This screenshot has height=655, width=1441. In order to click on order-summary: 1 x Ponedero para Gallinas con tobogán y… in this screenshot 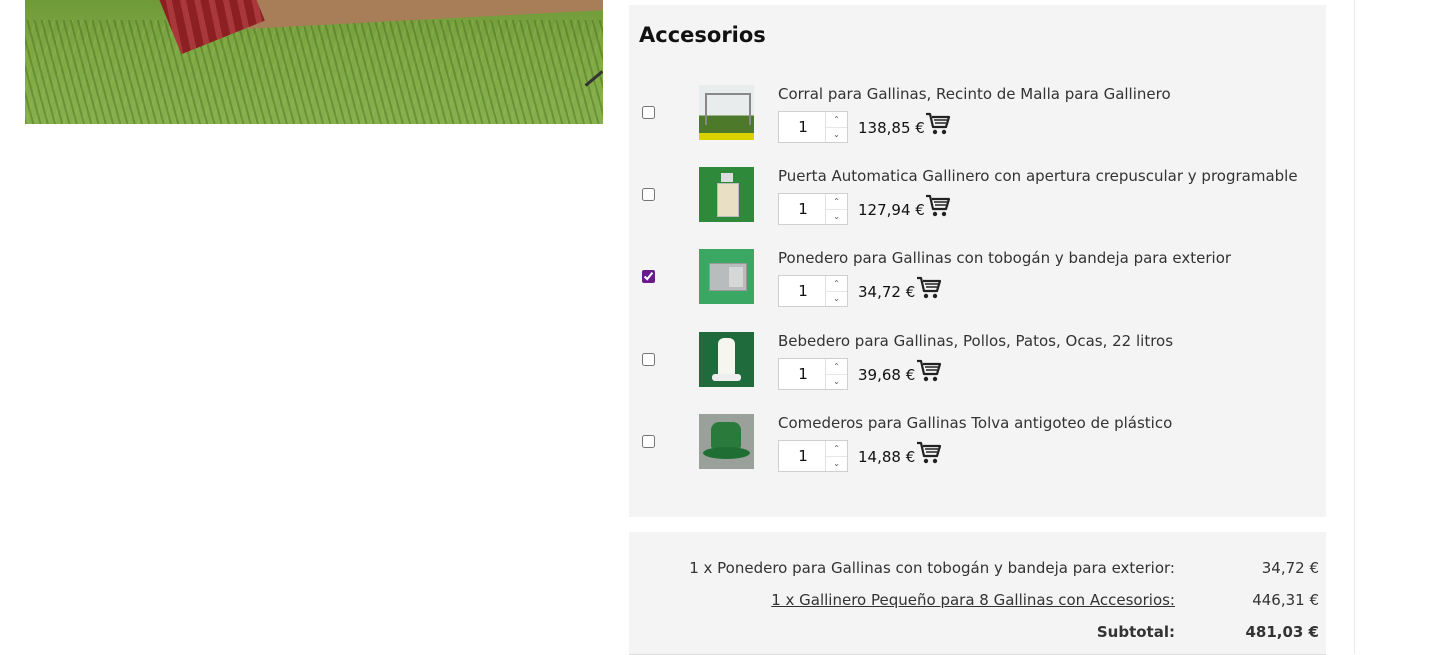, I will do `click(977, 593)`.